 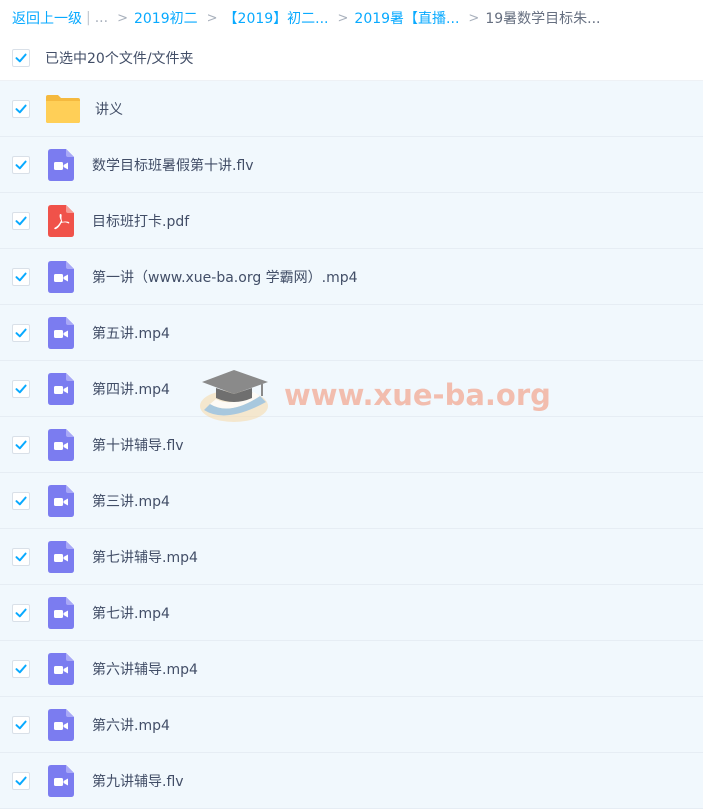 What do you see at coordinates (140, 221) in the screenshot?
I see `file-name: 目标班打卡.pdf` at bounding box center [140, 221].